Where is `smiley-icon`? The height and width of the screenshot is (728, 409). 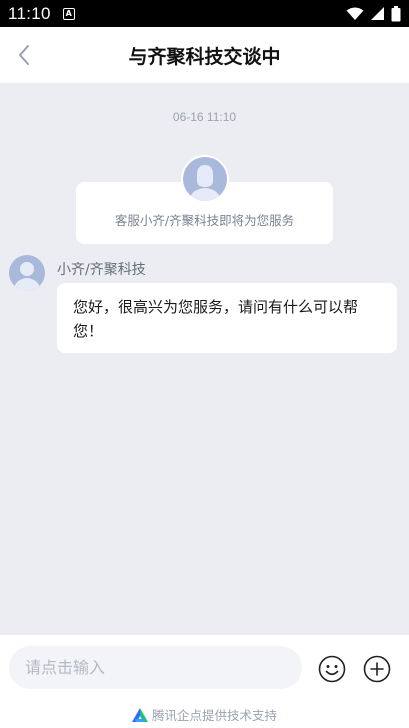
smiley-icon is located at coordinates (332, 669).